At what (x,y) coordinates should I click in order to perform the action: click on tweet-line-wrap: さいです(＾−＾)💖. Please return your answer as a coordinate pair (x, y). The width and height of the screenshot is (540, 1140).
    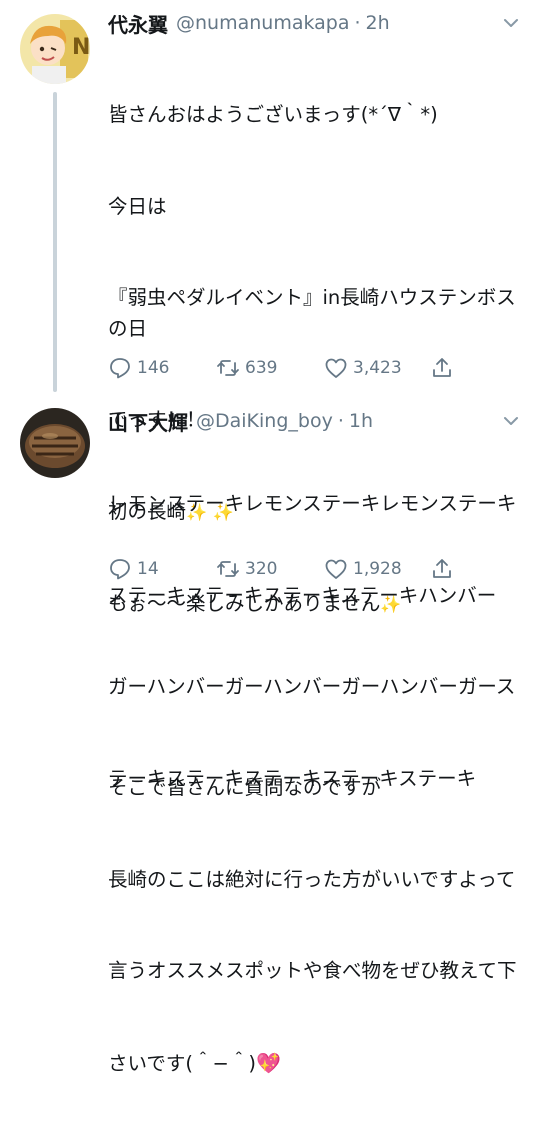
    Looking at the image, I should click on (318, 1064).